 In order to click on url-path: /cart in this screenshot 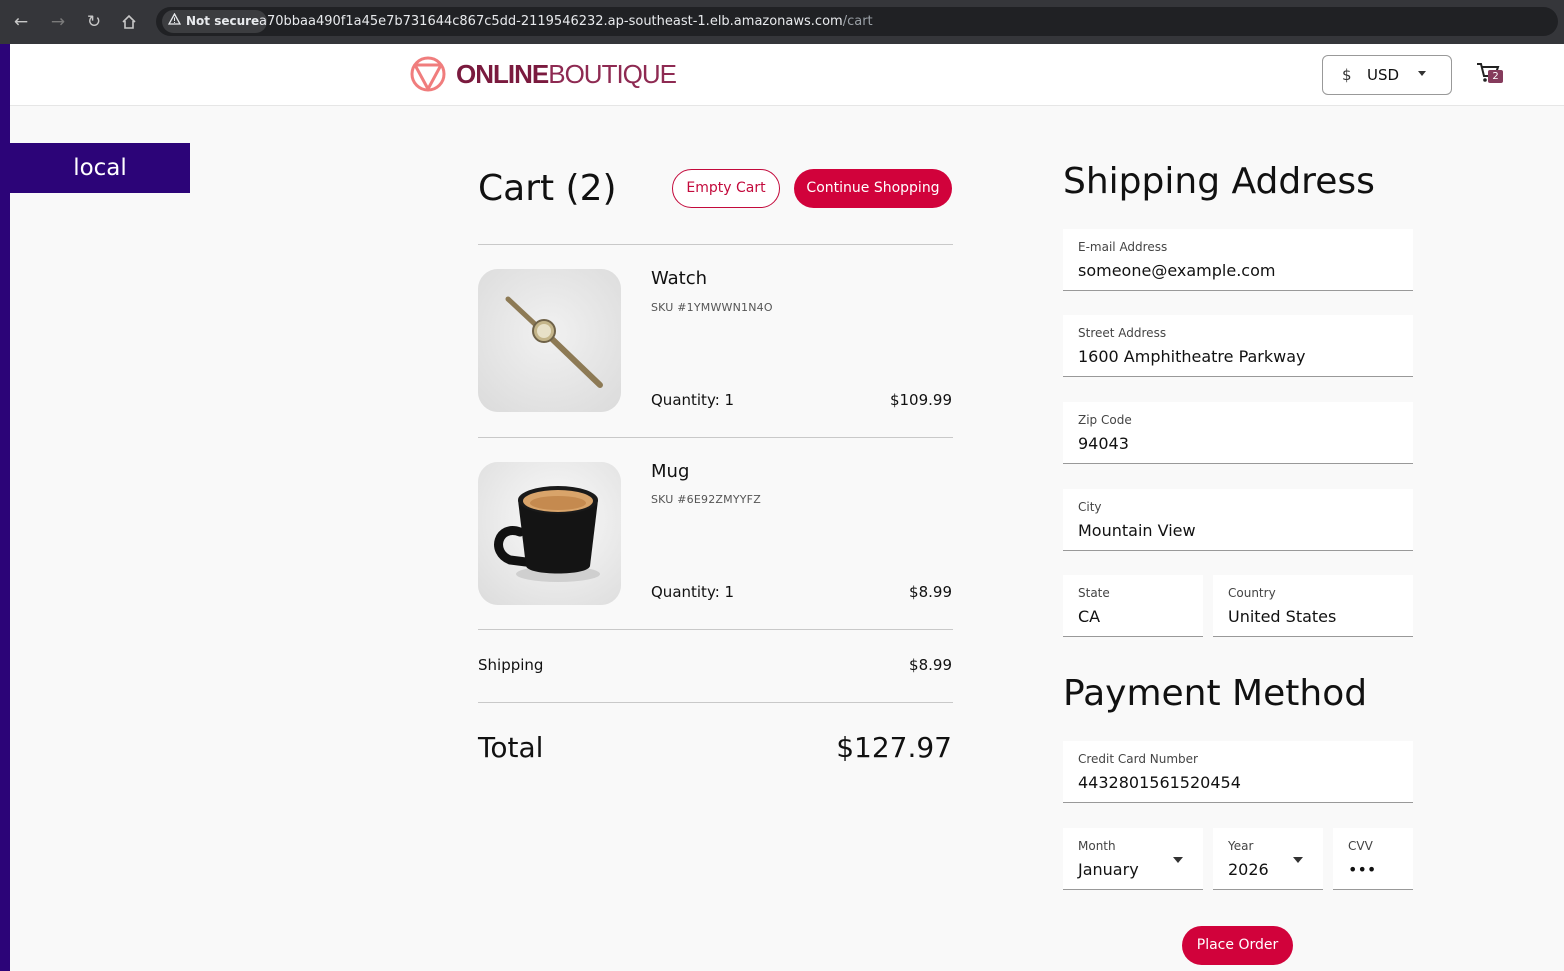, I will do `click(857, 21)`.